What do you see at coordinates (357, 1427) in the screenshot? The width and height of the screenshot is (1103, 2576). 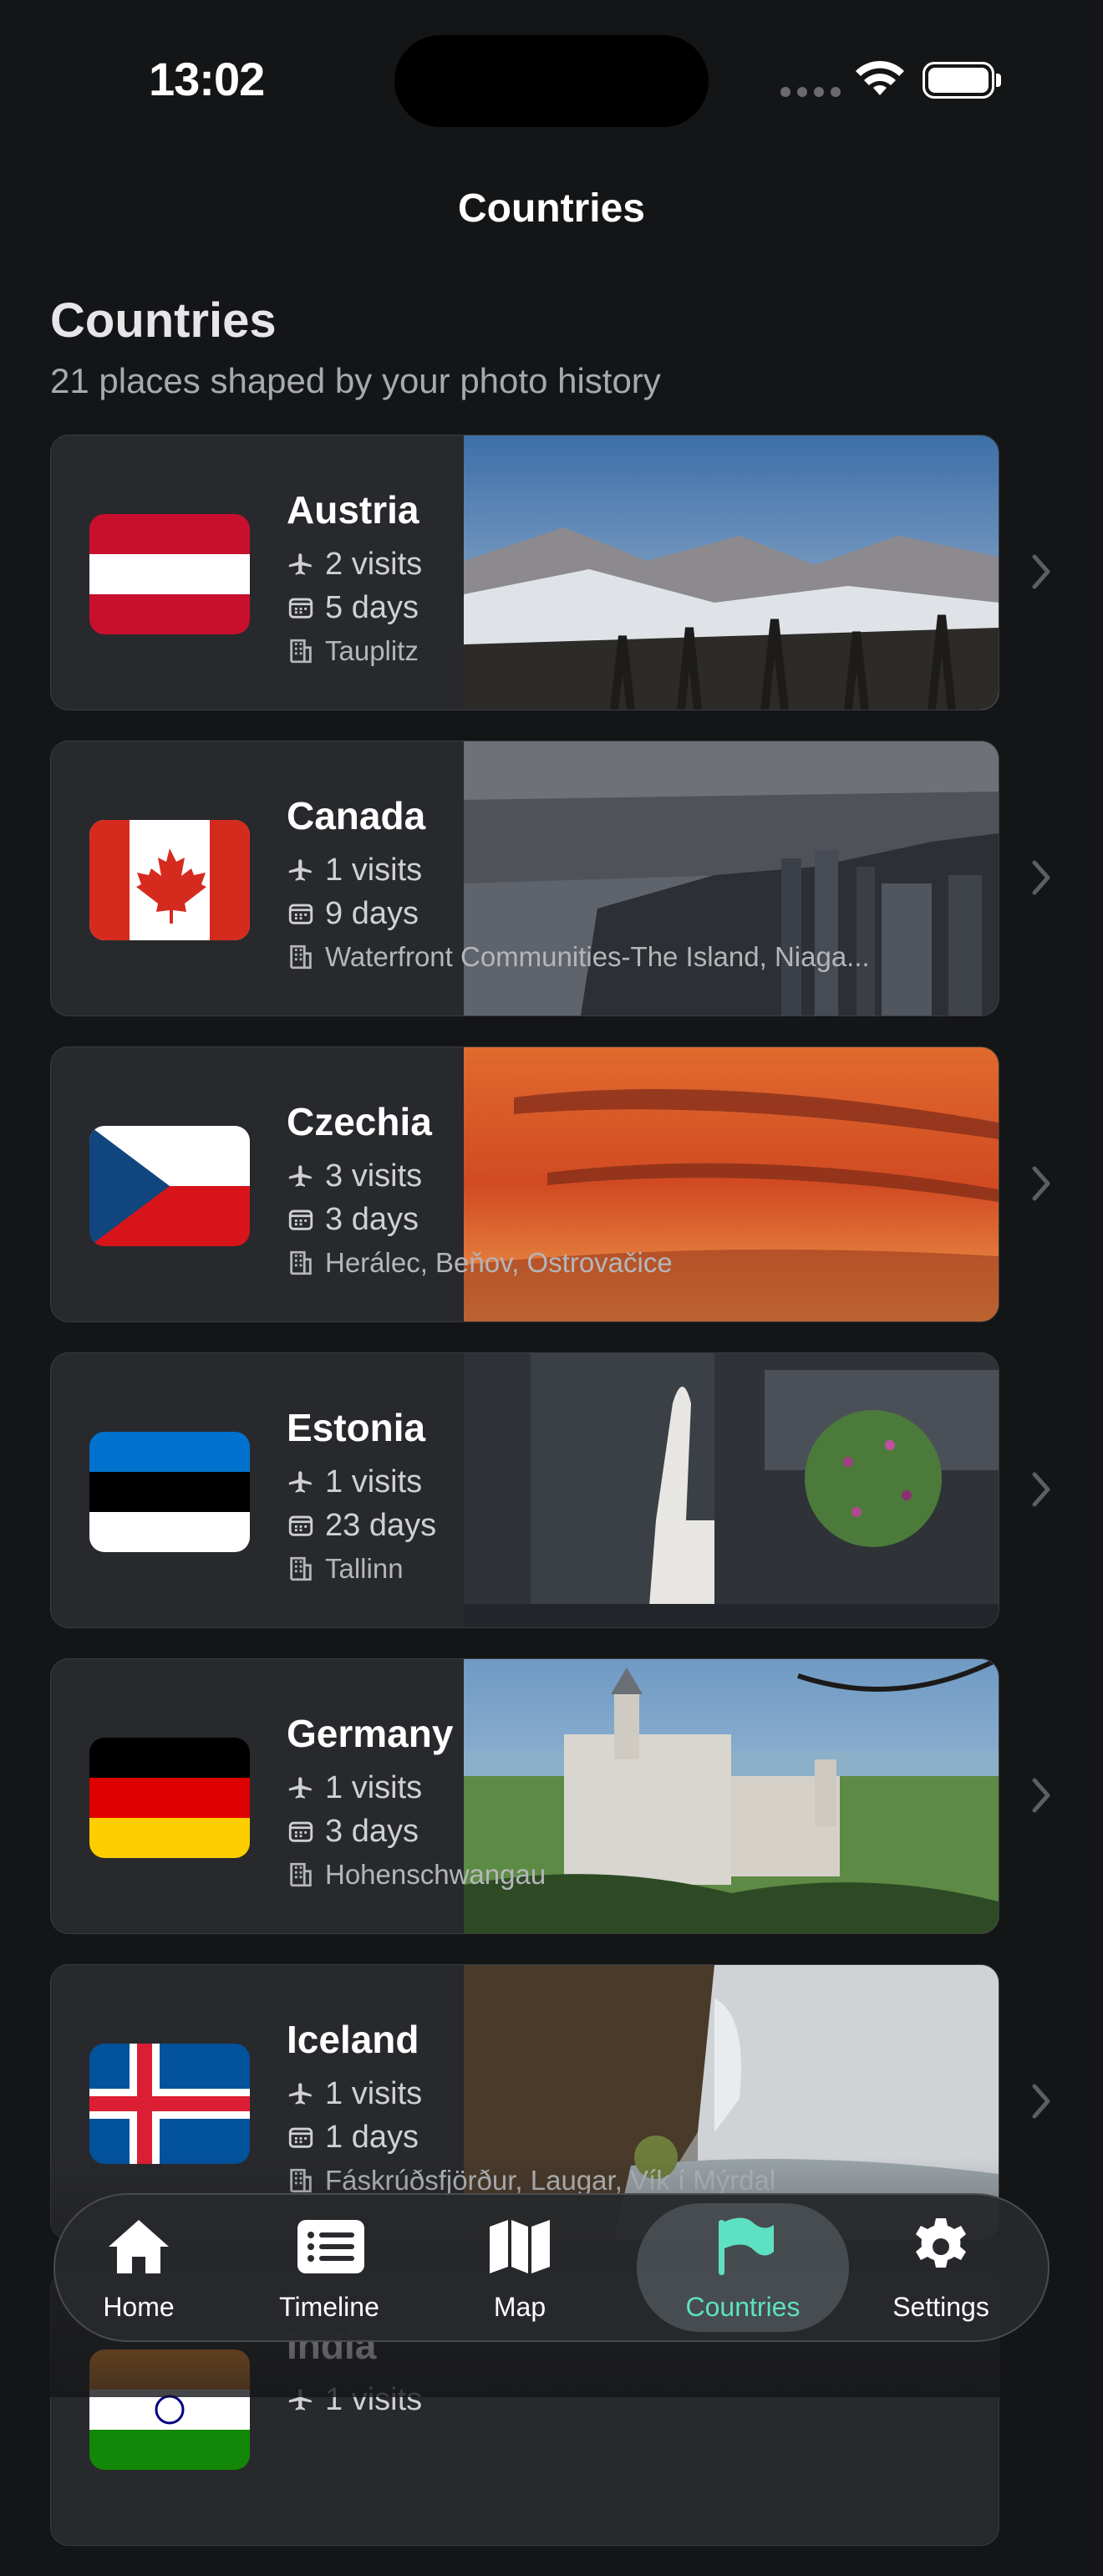 I see `country-name: Estonia` at bounding box center [357, 1427].